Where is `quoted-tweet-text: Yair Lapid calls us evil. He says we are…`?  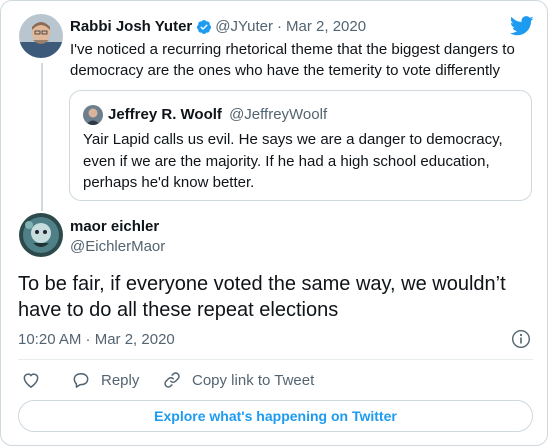 quoted-tweet-text: Yair Lapid calls us evil. He says we are… is located at coordinates (293, 161).